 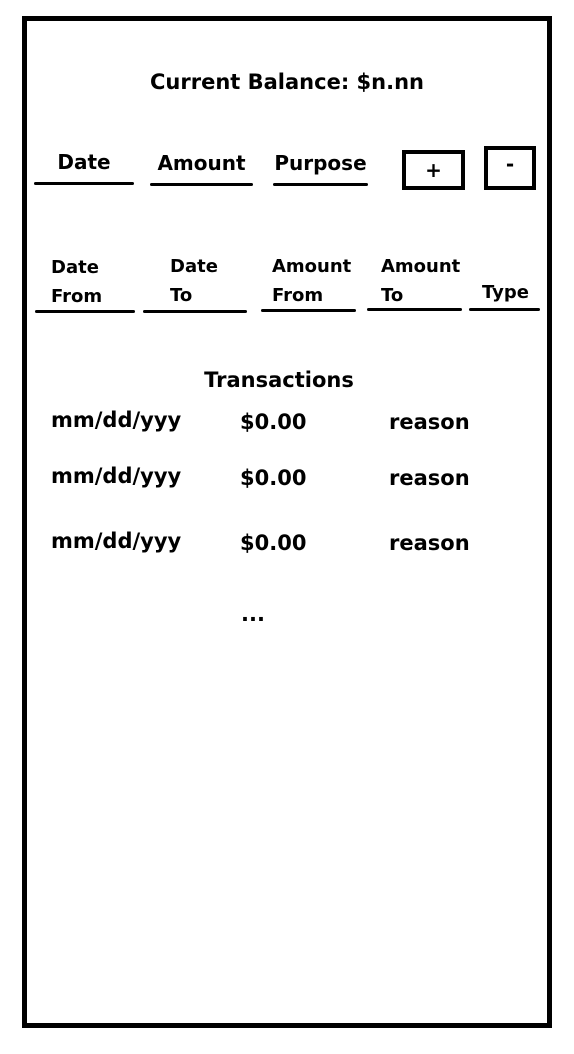 I want to click on filter-date-to: Date To, so click(x=195, y=283).